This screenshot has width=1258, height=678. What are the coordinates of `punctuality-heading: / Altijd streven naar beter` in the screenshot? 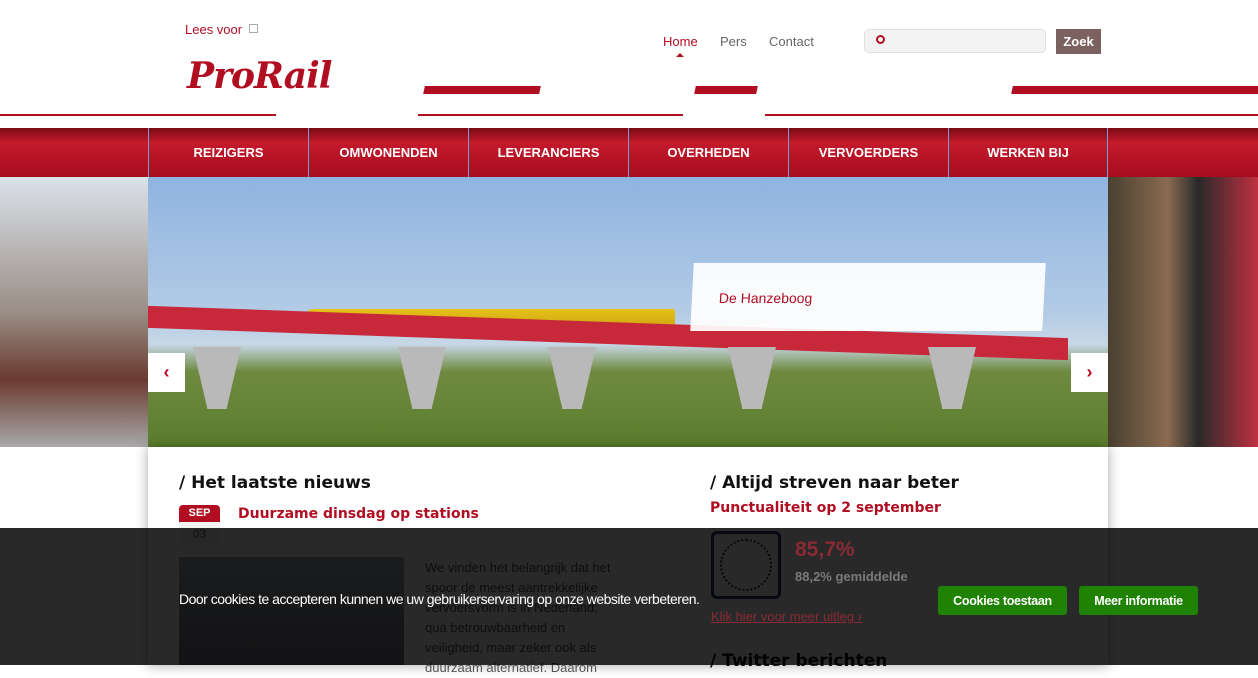 It's located at (834, 483).